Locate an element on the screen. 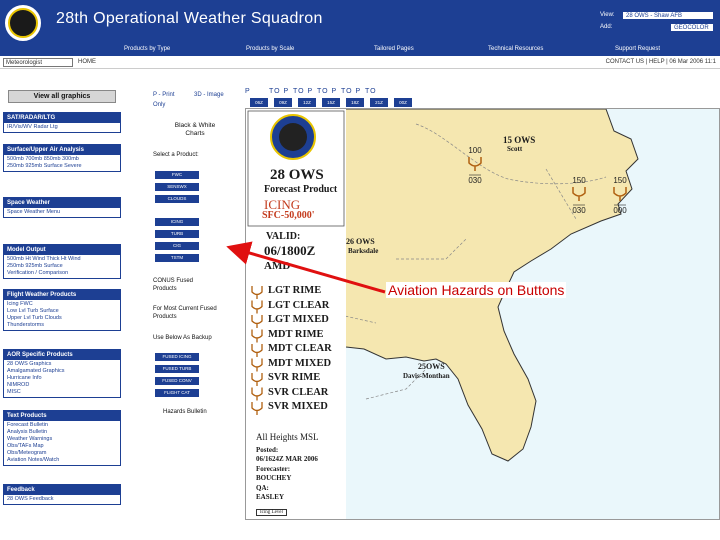  annotation-arrow is located at coordinates (306, 267).